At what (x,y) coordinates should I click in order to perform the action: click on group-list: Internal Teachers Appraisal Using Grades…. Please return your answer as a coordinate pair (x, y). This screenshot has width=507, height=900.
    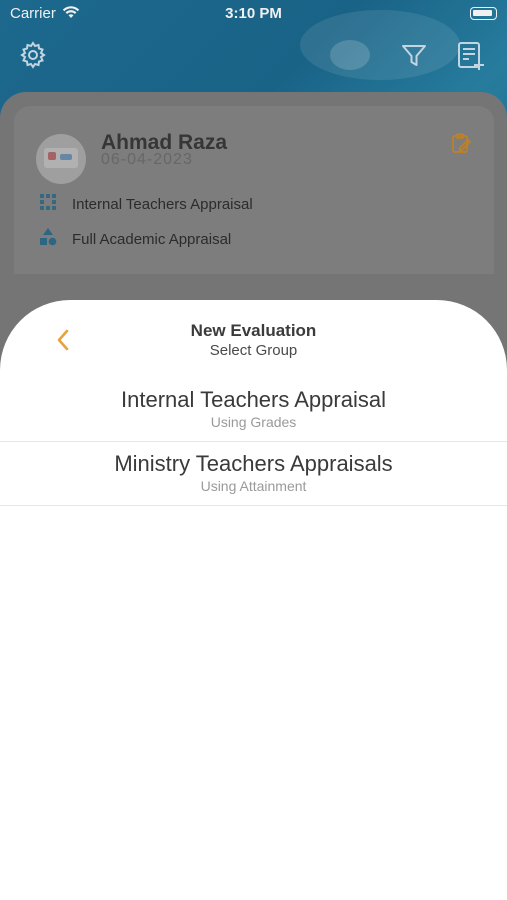
    Looking at the image, I should click on (253, 442).